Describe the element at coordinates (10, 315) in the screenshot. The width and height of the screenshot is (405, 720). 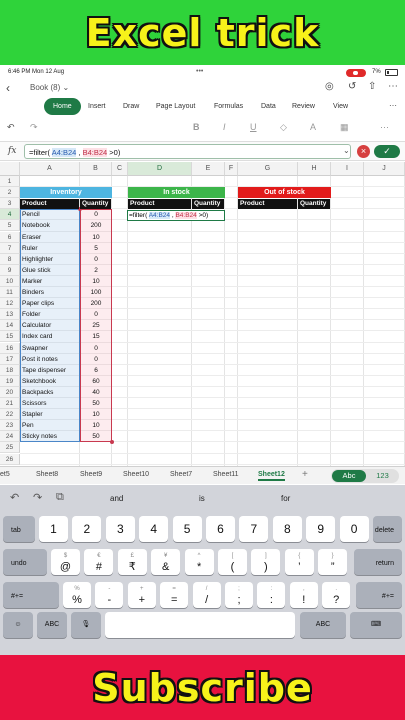
I see `row-header: 13` at that location.